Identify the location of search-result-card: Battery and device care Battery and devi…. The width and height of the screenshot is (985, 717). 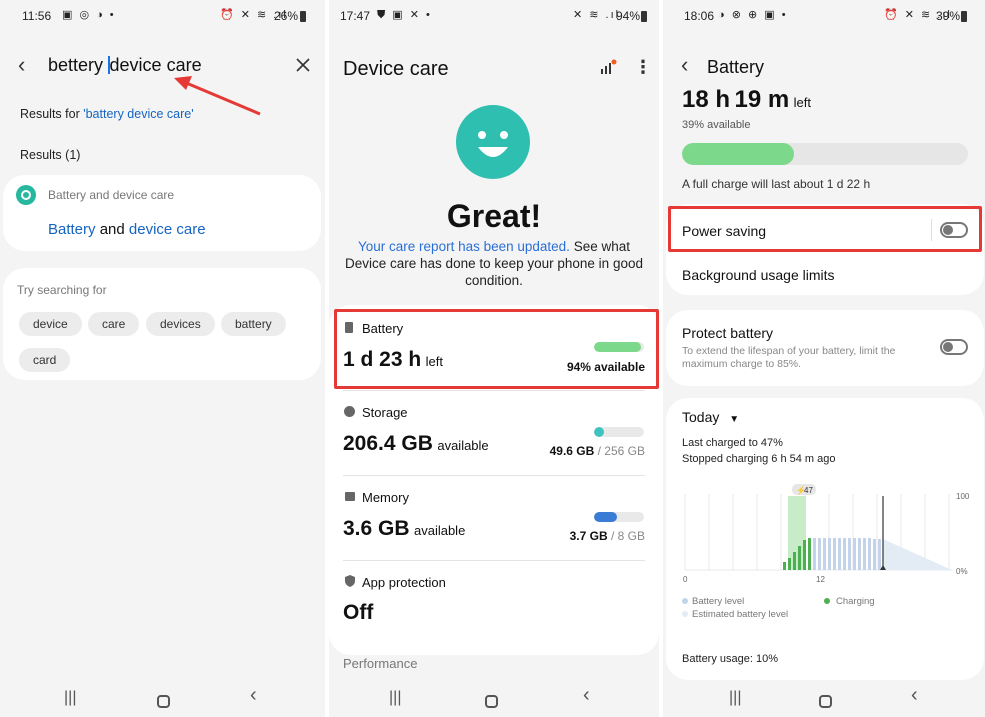
(162, 213).